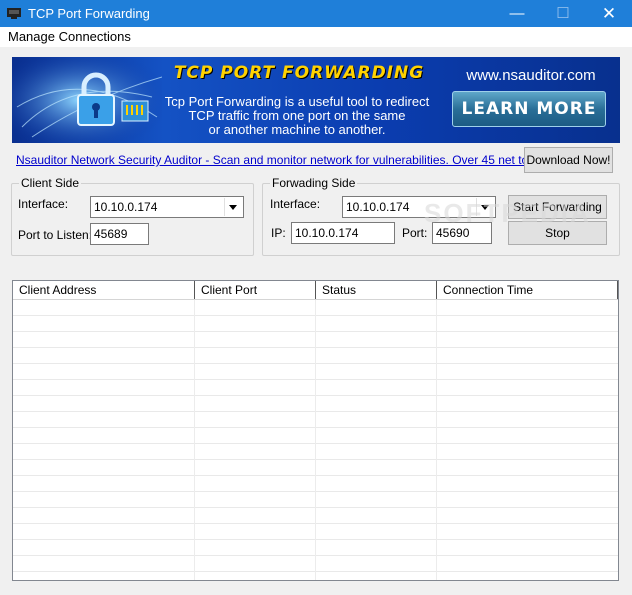 Image resolution: width=632 pixels, height=595 pixels. I want to click on client-interface-label: Interface:, so click(43, 204).